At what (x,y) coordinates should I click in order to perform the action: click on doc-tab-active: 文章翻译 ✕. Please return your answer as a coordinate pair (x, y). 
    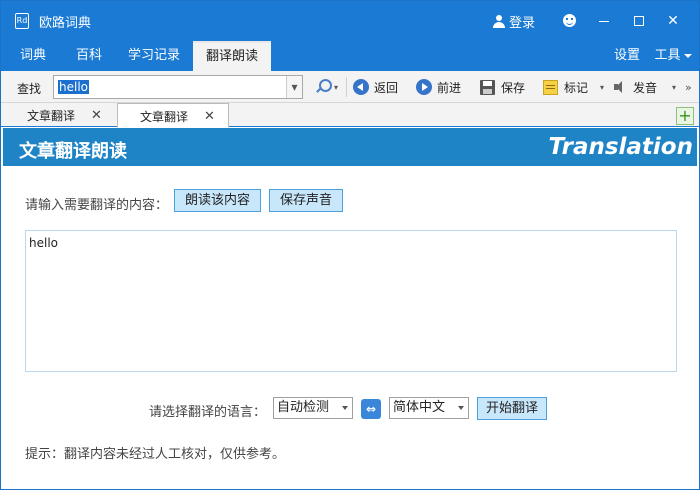
    Looking at the image, I should click on (173, 115).